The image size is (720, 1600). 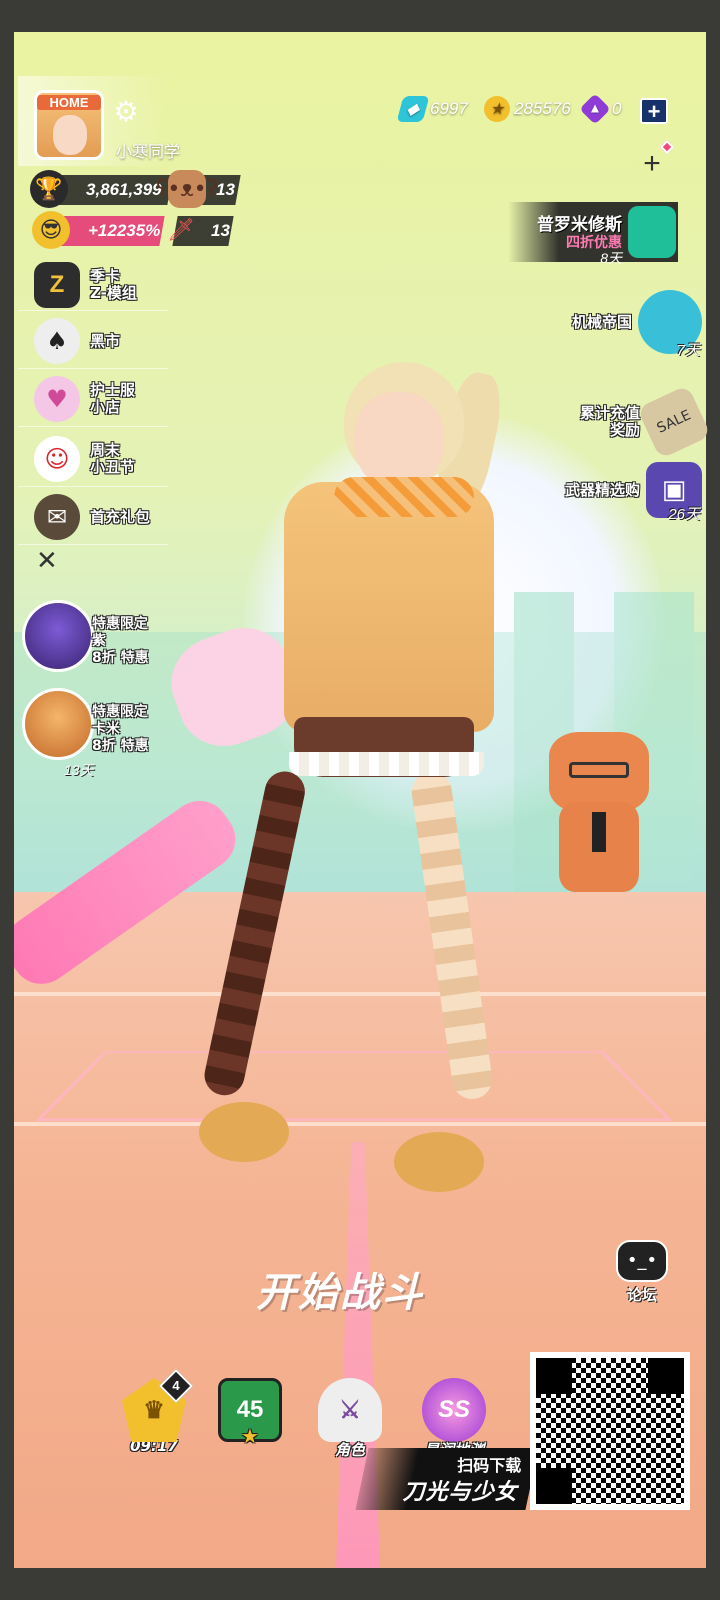 I want to click on days-remaining: 26天, so click(x=684, y=514).